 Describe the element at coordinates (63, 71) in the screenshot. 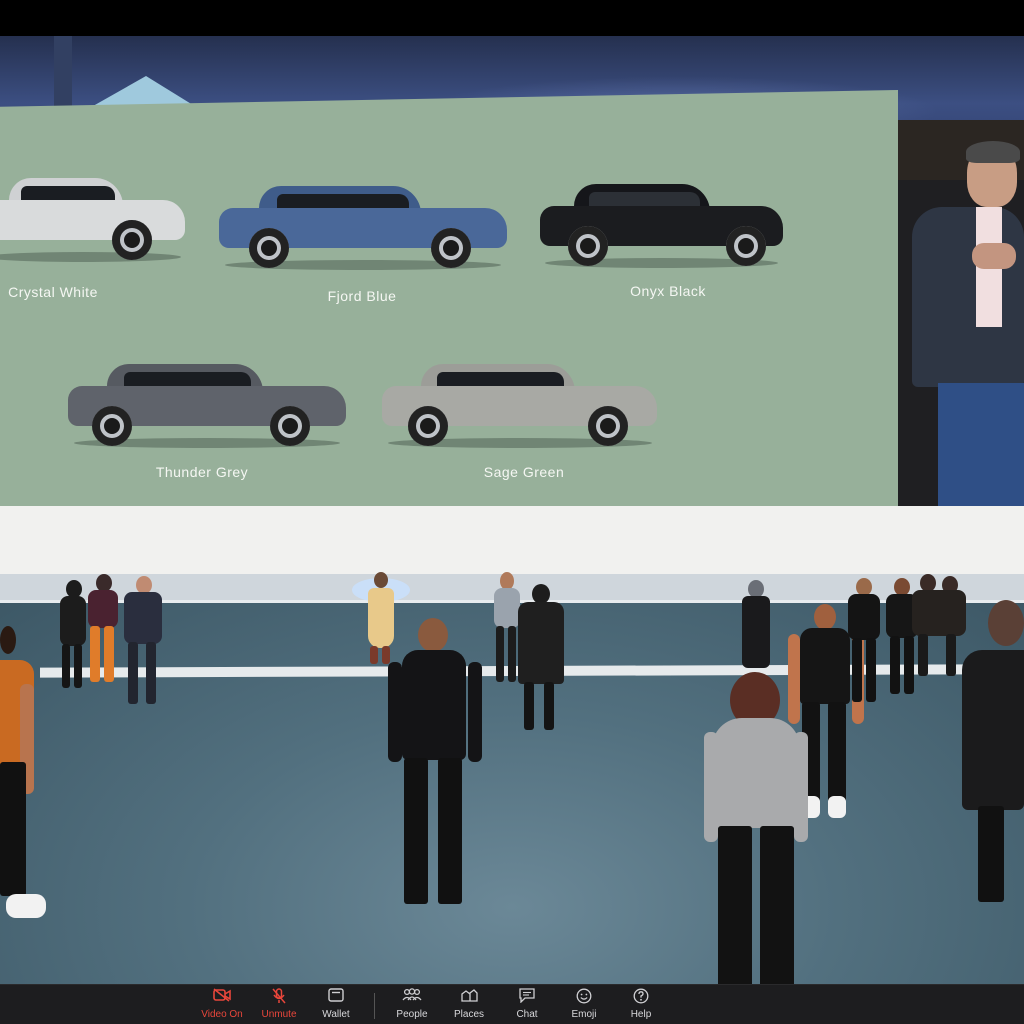

I see `background-pole` at that location.